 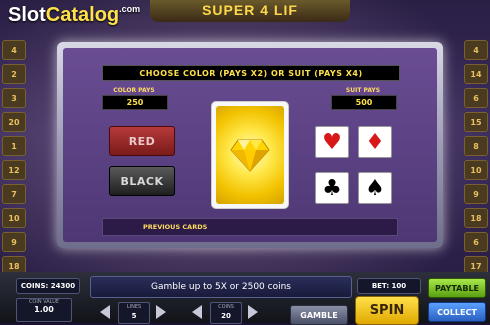 What do you see at coordinates (457, 288) in the screenshot?
I see `paytable-button: PAYTABLE` at bounding box center [457, 288].